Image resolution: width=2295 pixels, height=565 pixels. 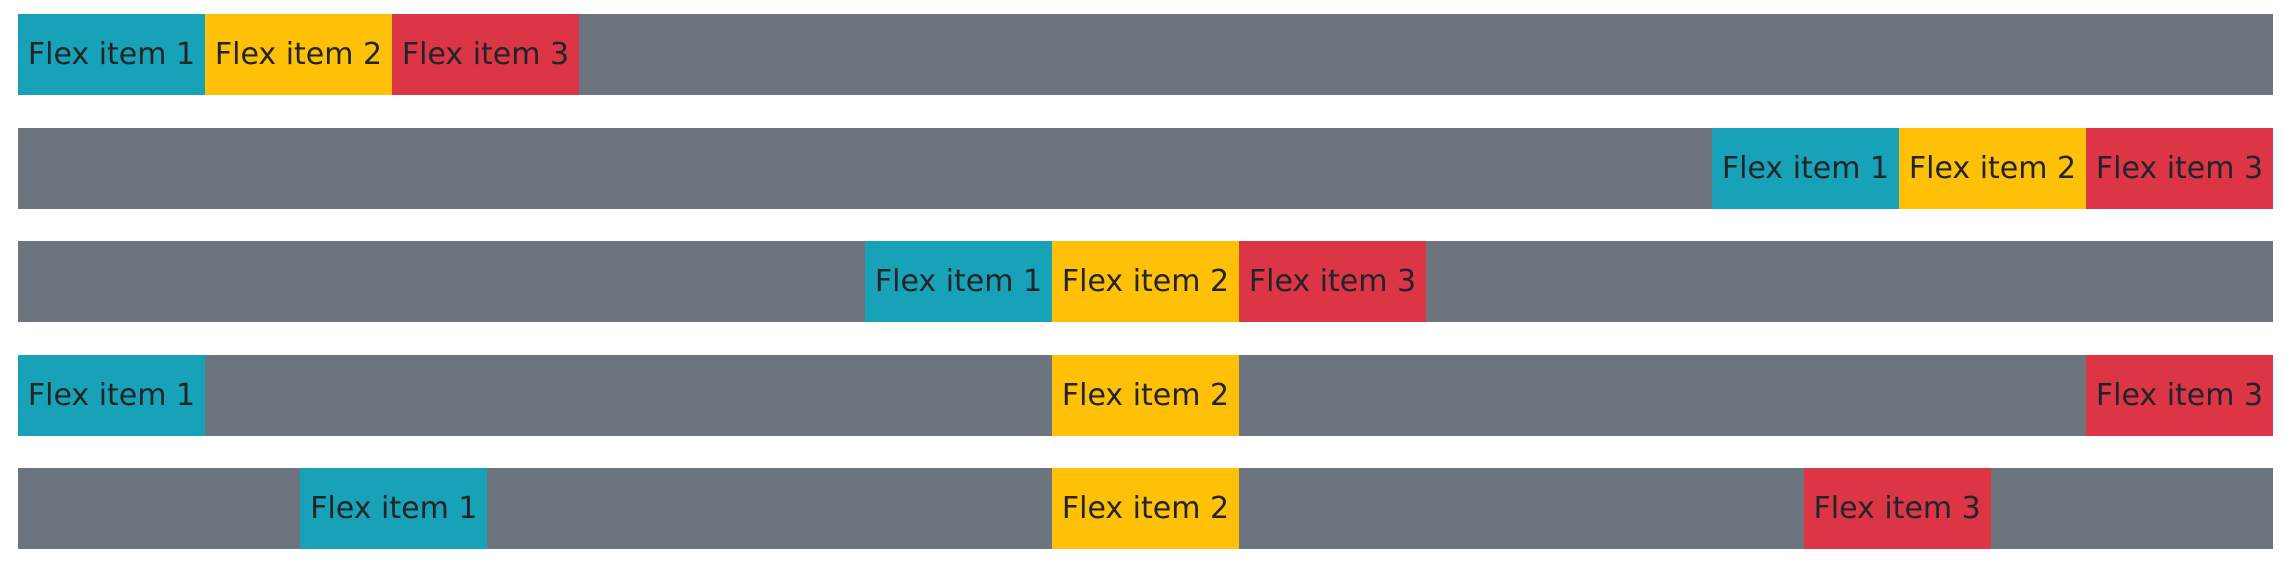 I want to click on flex-row-space-around: Flex item 1 Flex item 2 Flex item 3, so click(x=1145, y=508).